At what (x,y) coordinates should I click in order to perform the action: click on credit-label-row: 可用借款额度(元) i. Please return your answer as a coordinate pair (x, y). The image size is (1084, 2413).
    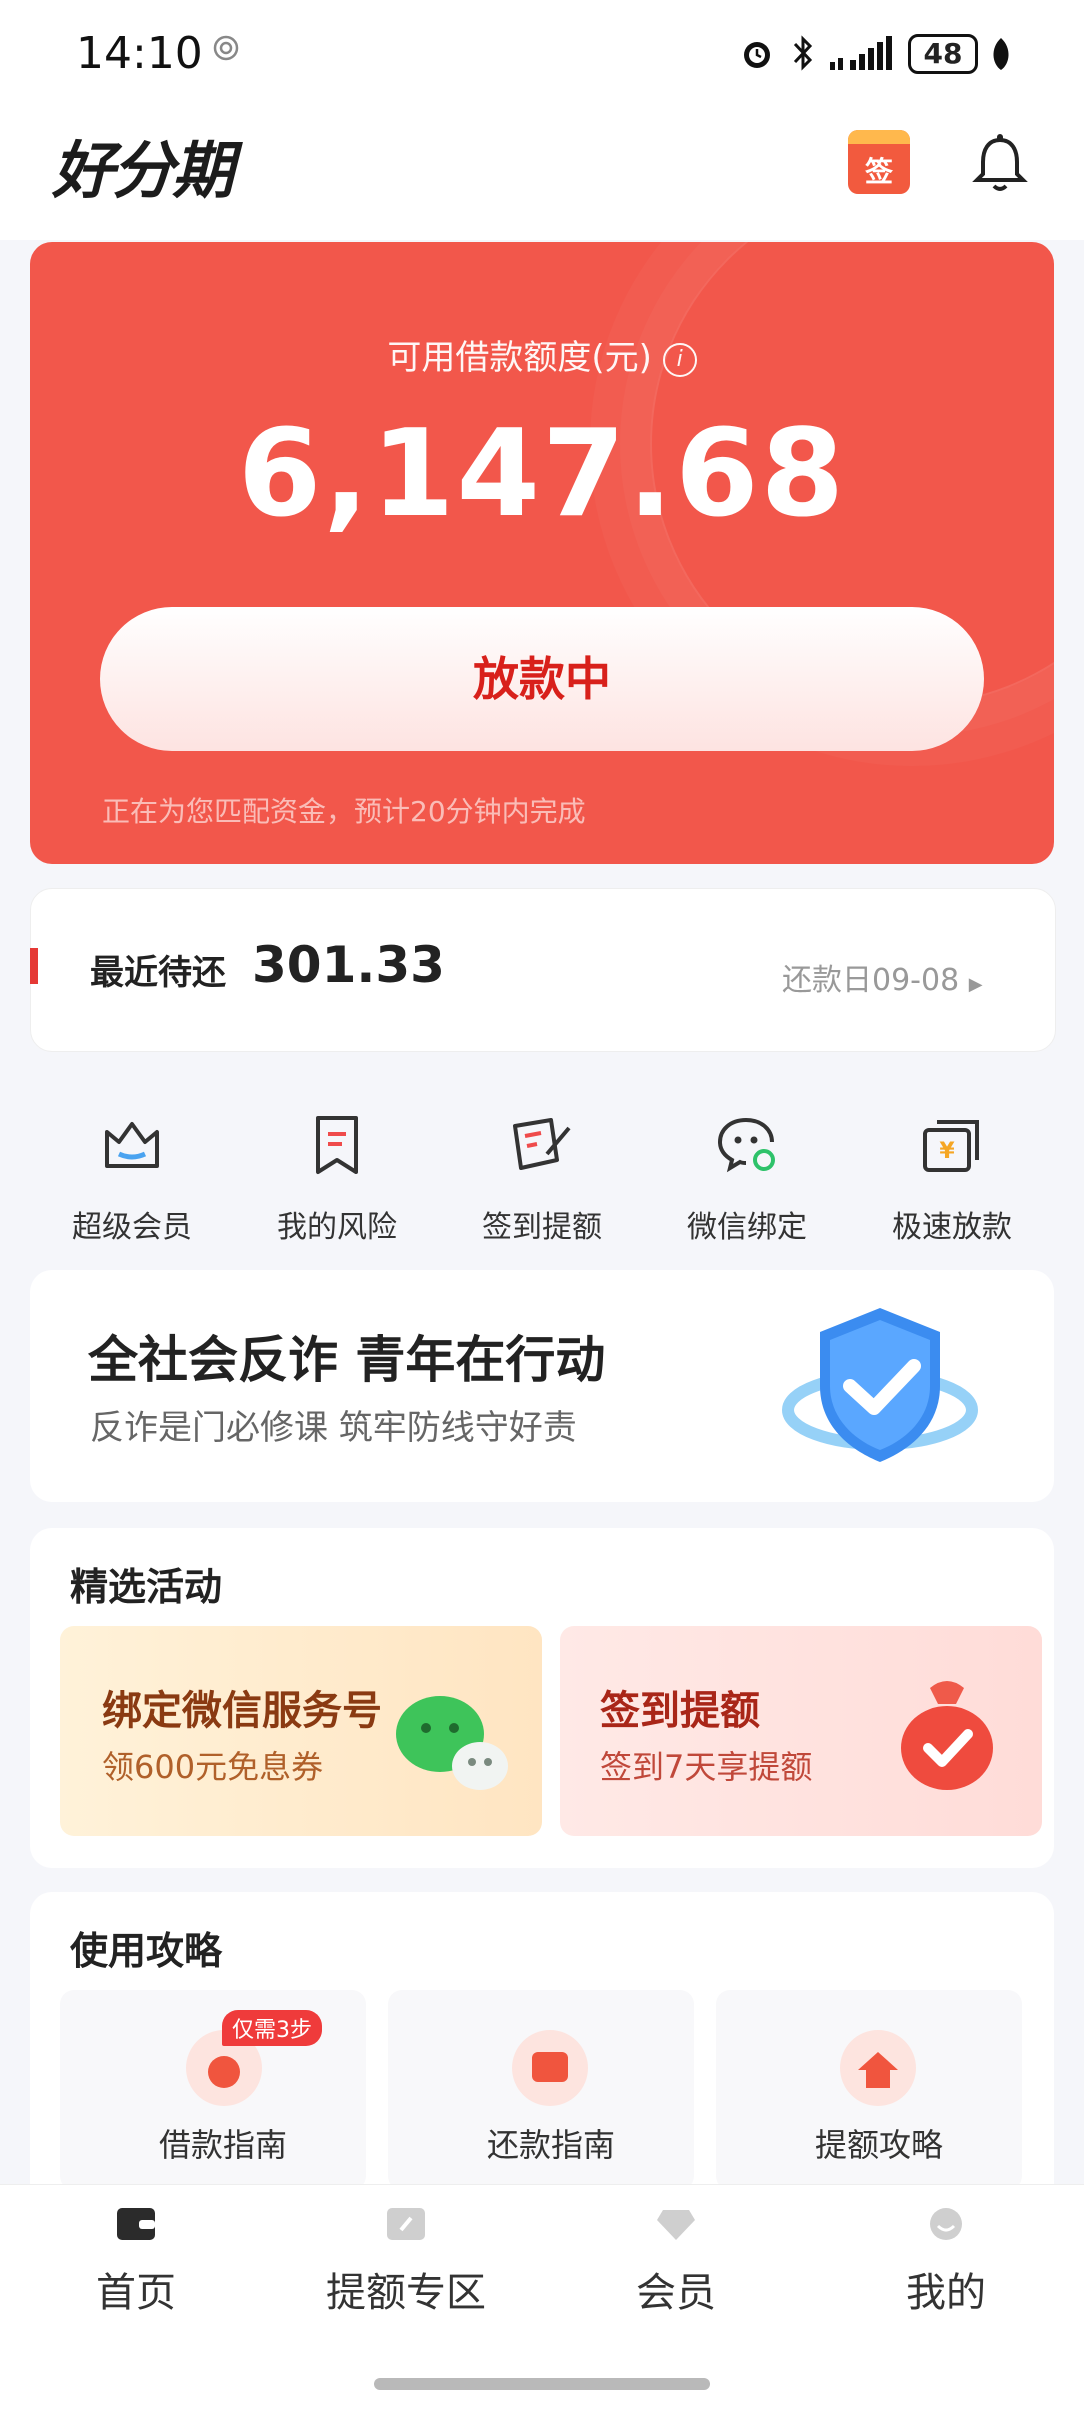
    Looking at the image, I should click on (542, 354).